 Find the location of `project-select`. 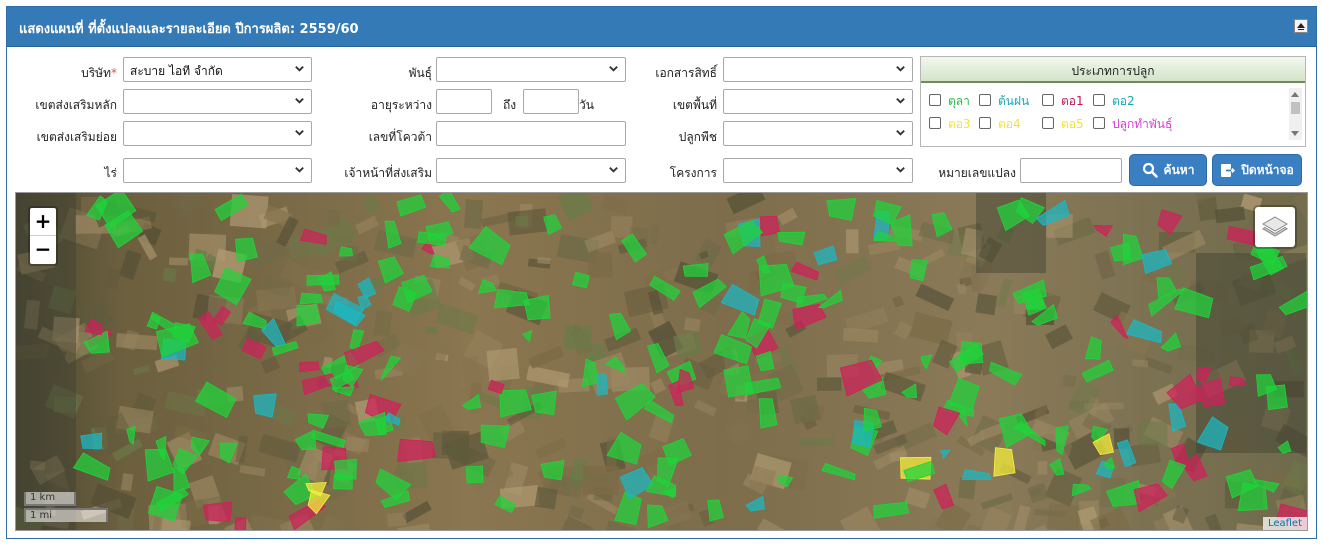

project-select is located at coordinates (818, 170).